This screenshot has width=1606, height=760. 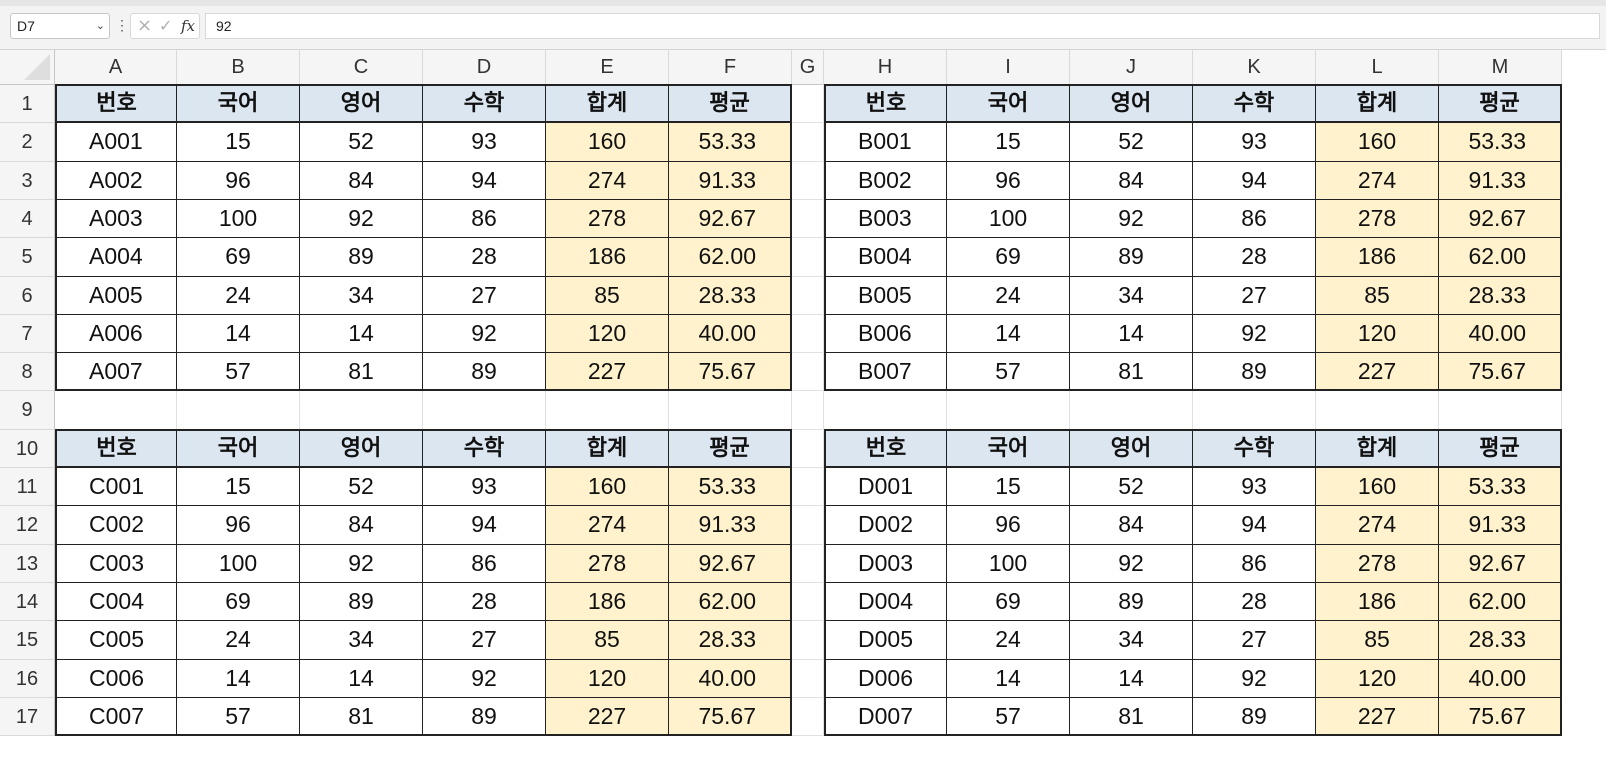 I want to click on row-header-13: 13, so click(x=27, y=564).